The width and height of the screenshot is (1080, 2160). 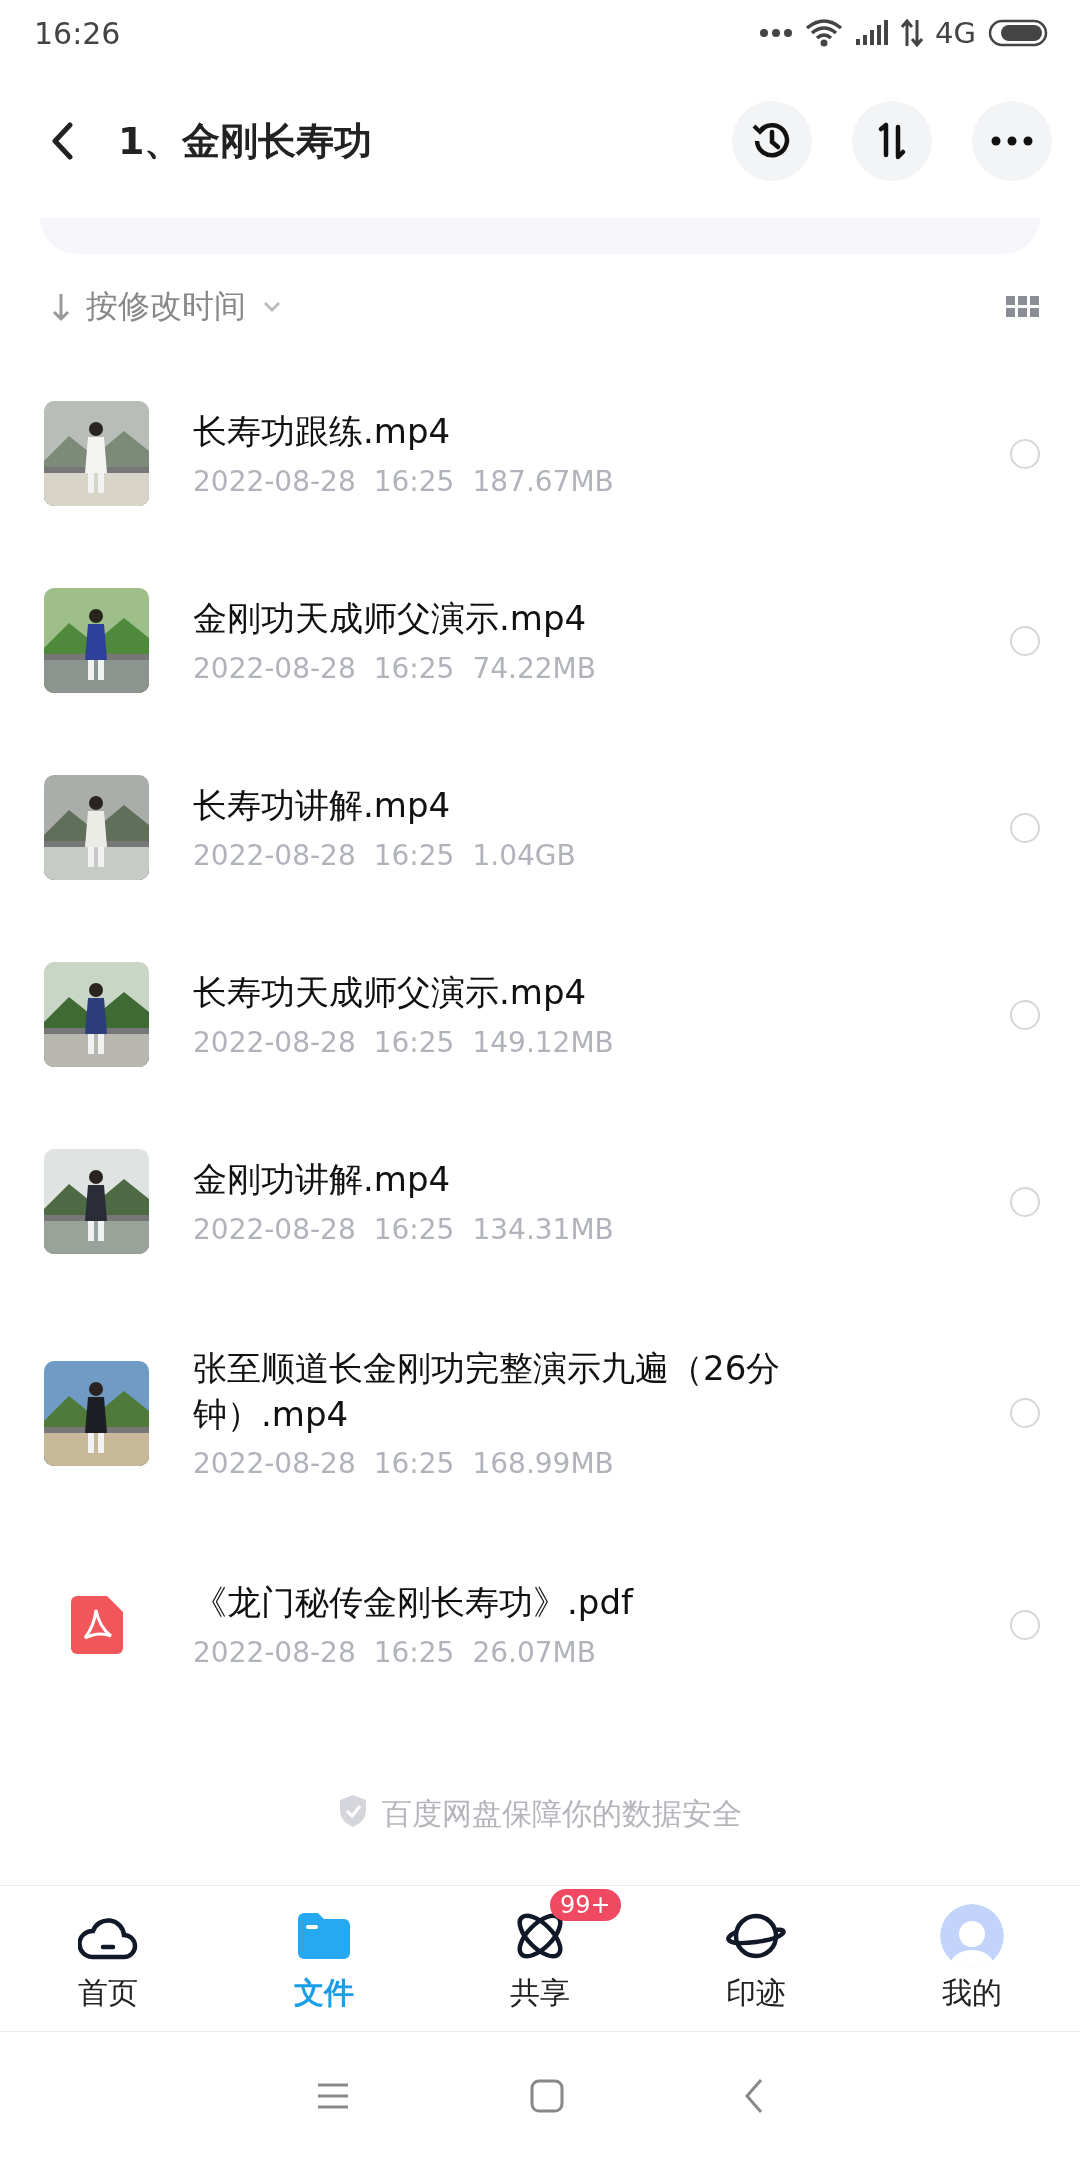 What do you see at coordinates (540, 1958) in the screenshot?
I see `nav-tab: 99+ 共享` at bounding box center [540, 1958].